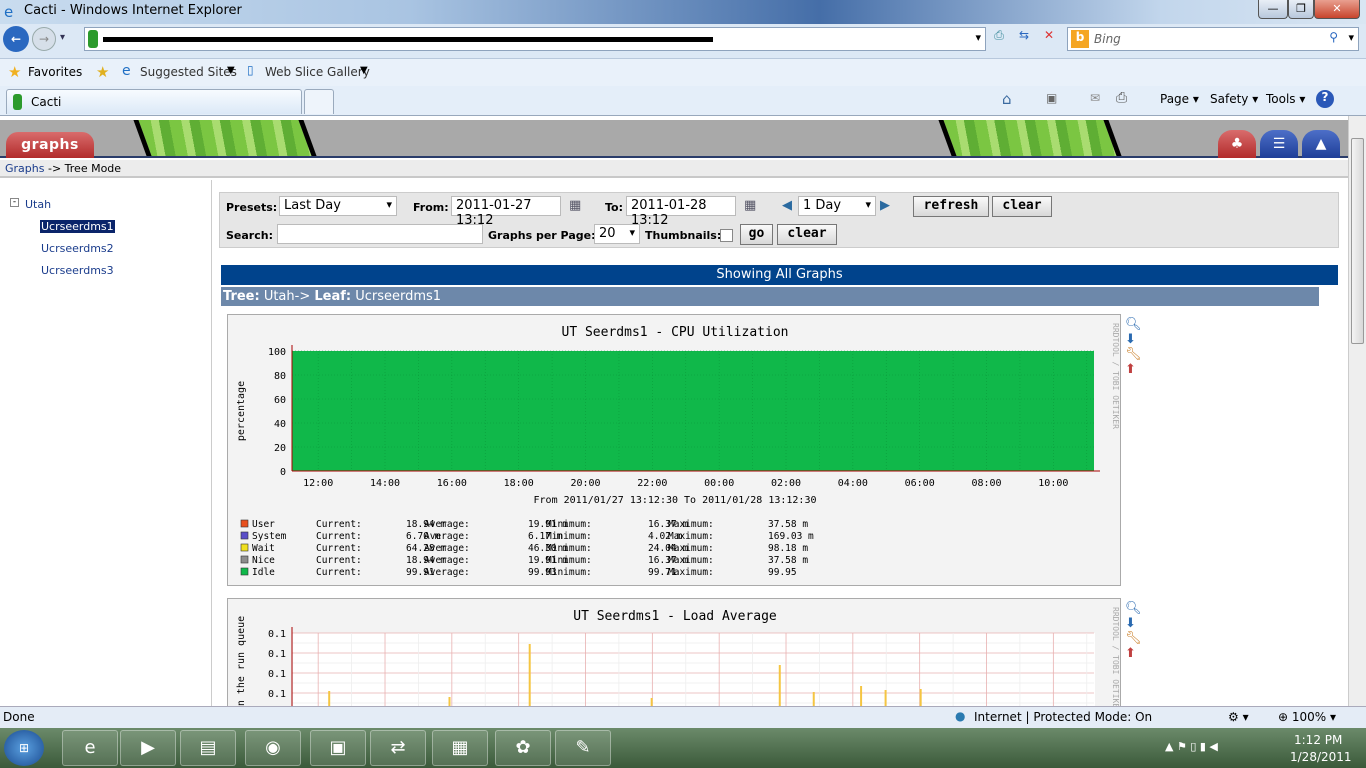  Describe the element at coordinates (1234, 99) in the screenshot. I see `safety-menu: Safety ▾` at that location.